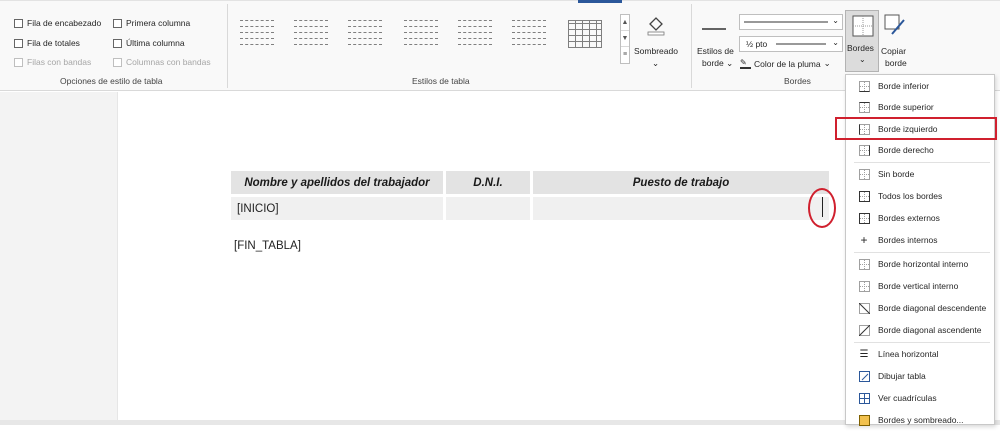 The width and height of the screenshot is (1000, 431). Describe the element at coordinates (791, 44) in the screenshot. I see `line-weight-dropdown: ½ pto ⌄` at that location.